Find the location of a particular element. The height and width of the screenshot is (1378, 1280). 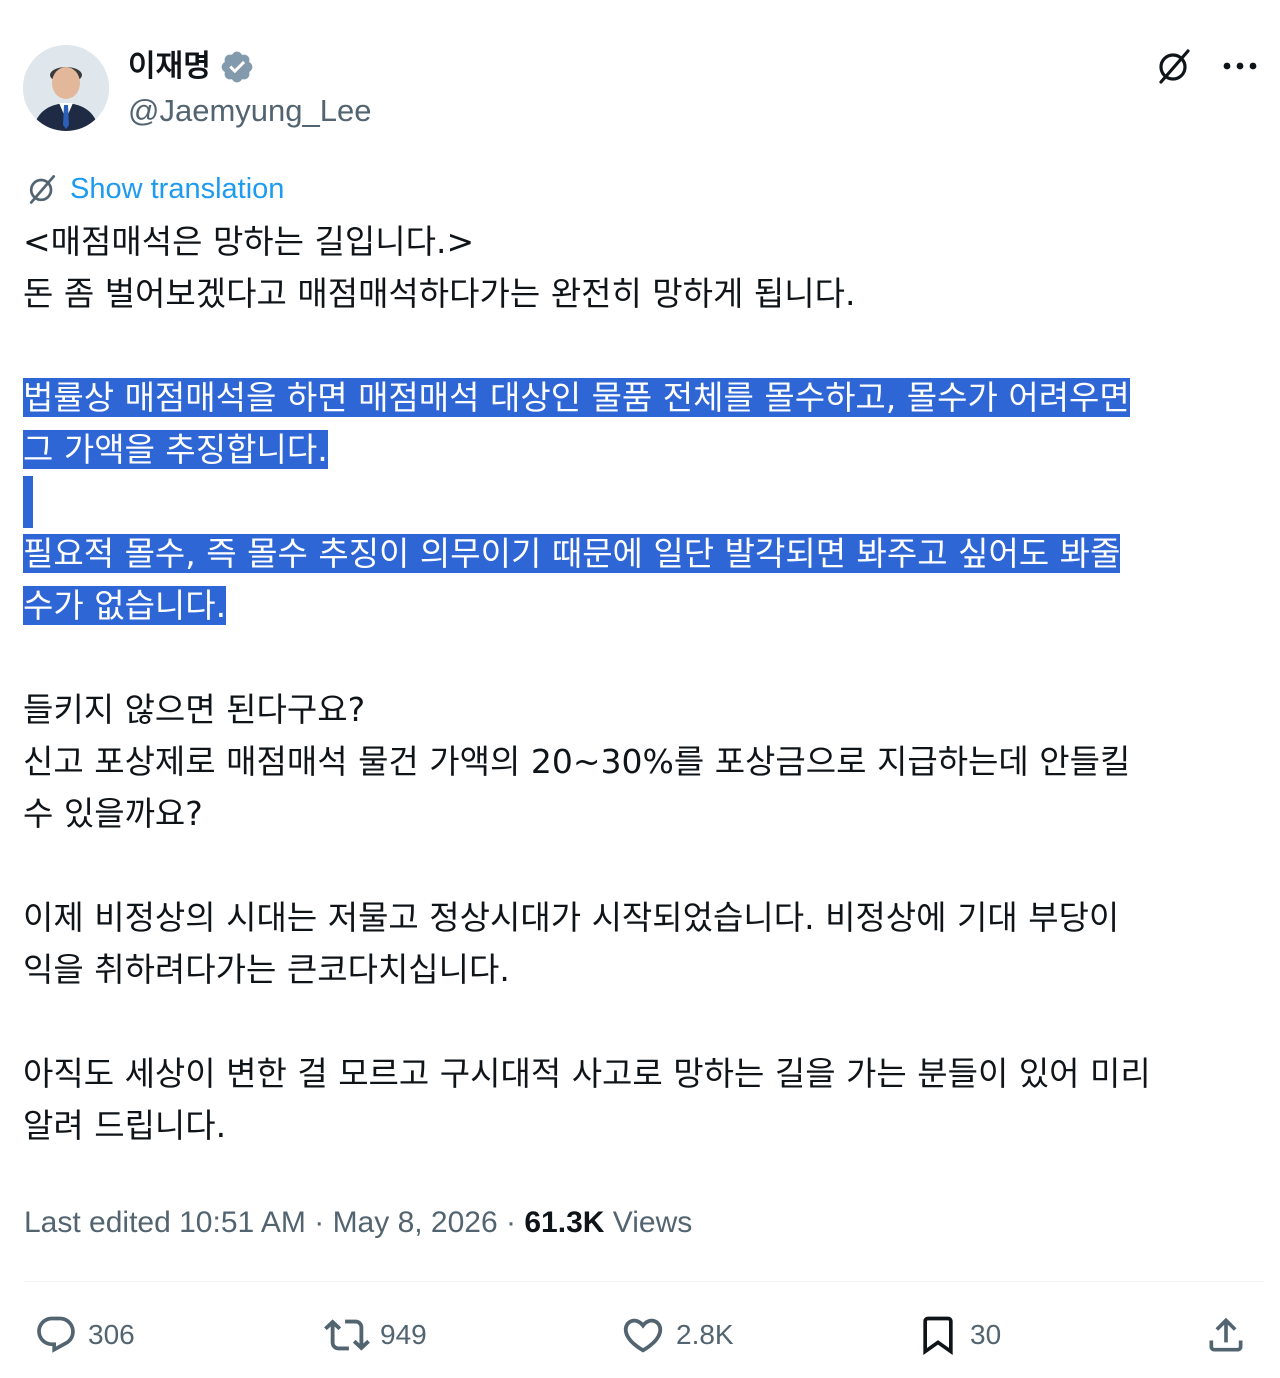

grok-translate-icon is located at coordinates (42, 189).